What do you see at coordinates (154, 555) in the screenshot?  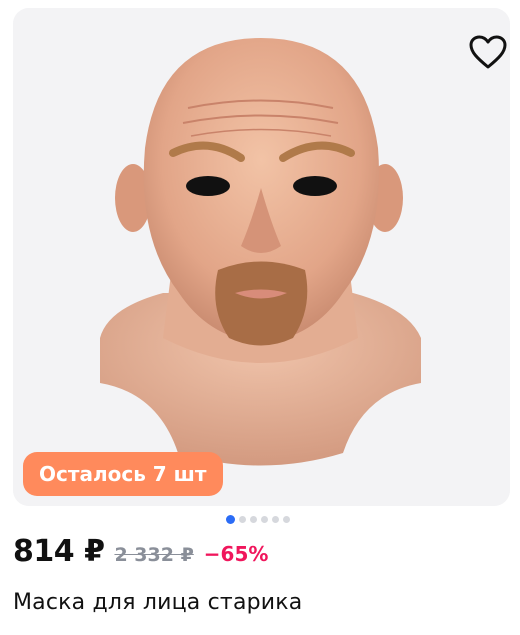 I see `old-price: 2 332 ₽` at bounding box center [154, 555].